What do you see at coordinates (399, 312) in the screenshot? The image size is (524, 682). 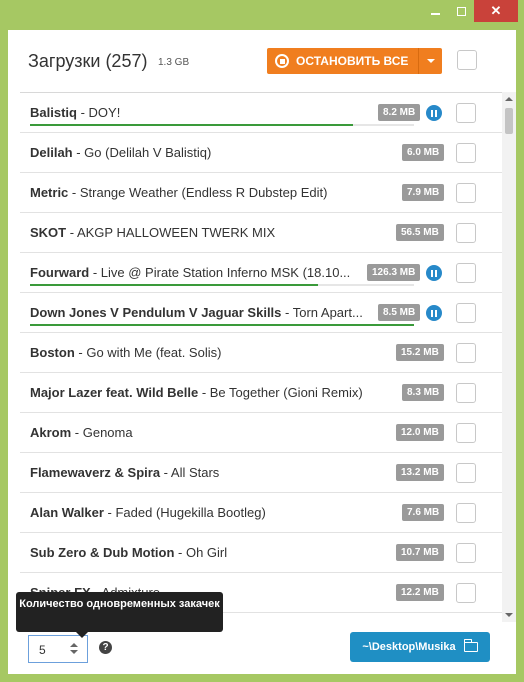 I see `file-size-badge: 8.5 MB` at bounding box center [399, 312].